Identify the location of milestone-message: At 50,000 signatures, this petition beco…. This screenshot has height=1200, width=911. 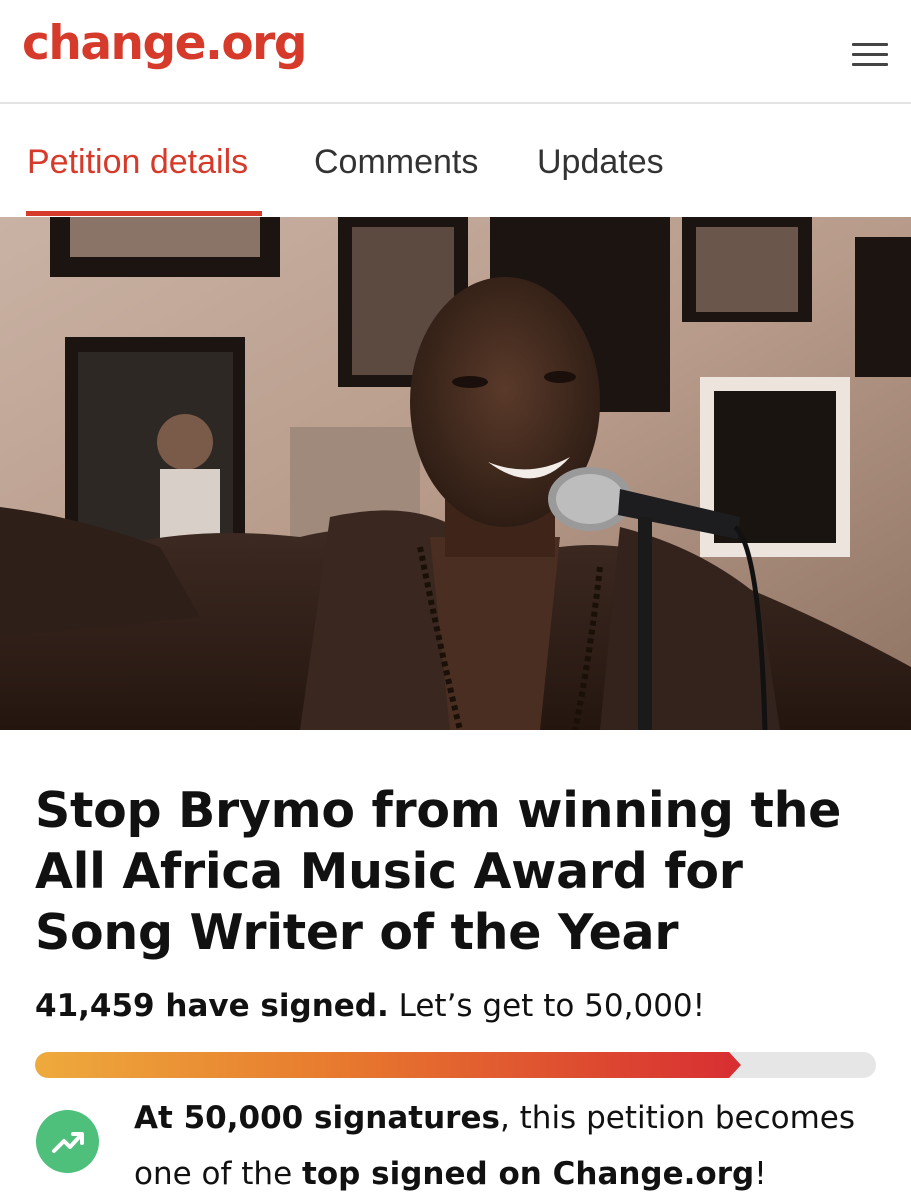
(519, 1145).